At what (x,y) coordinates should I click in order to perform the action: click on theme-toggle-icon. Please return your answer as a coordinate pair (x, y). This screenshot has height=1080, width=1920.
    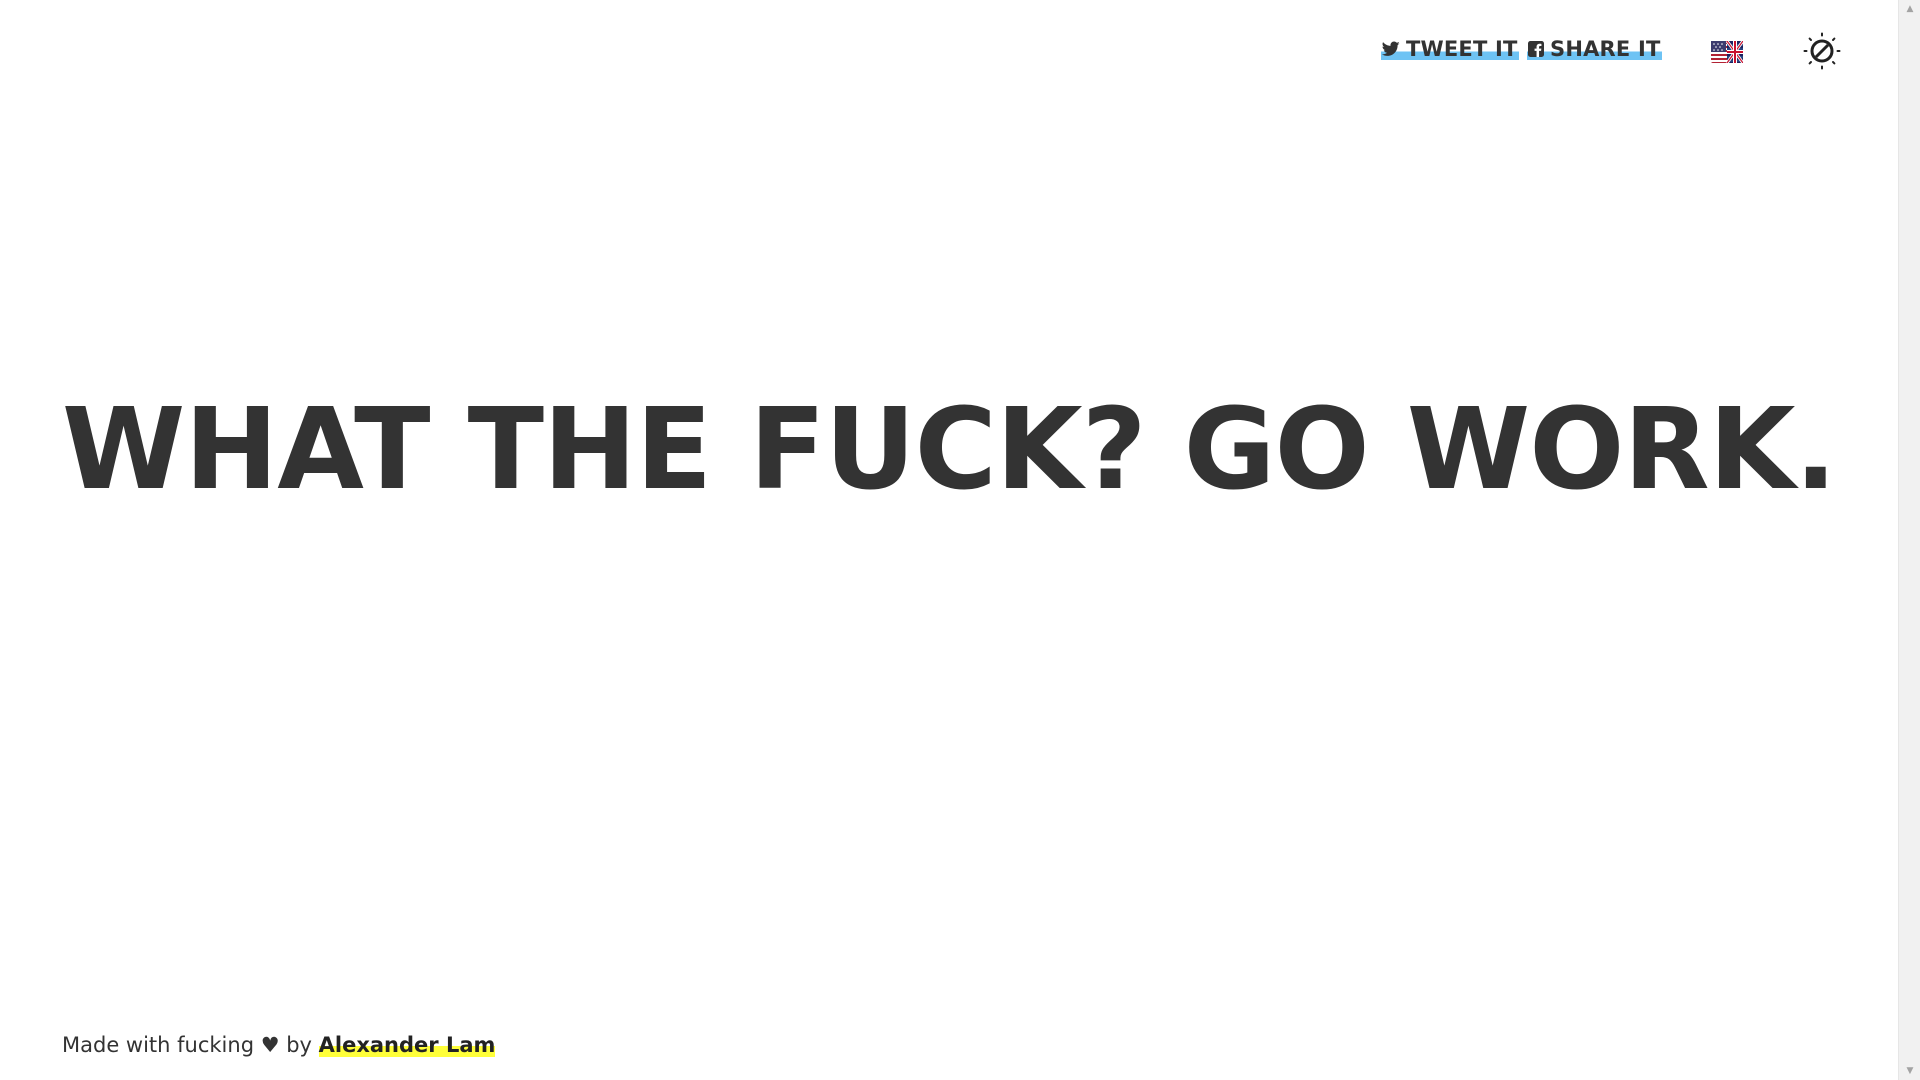
    Looking at the image, I should click on (1822, 51).